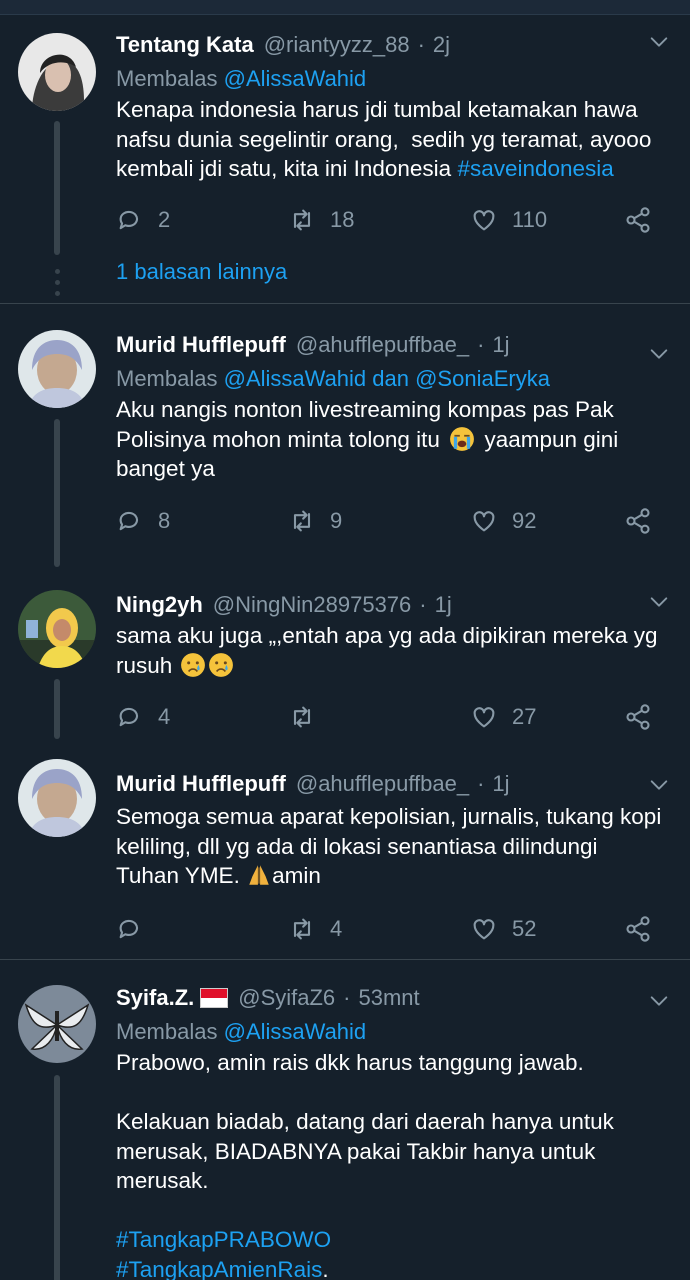 Image resolution: width=690 pixels, height=1280 pixels. What do you see at coordinates (185, 45) in the screenshot?
I see `author-name: Tentang Kata` at bounding box center [185, 45].